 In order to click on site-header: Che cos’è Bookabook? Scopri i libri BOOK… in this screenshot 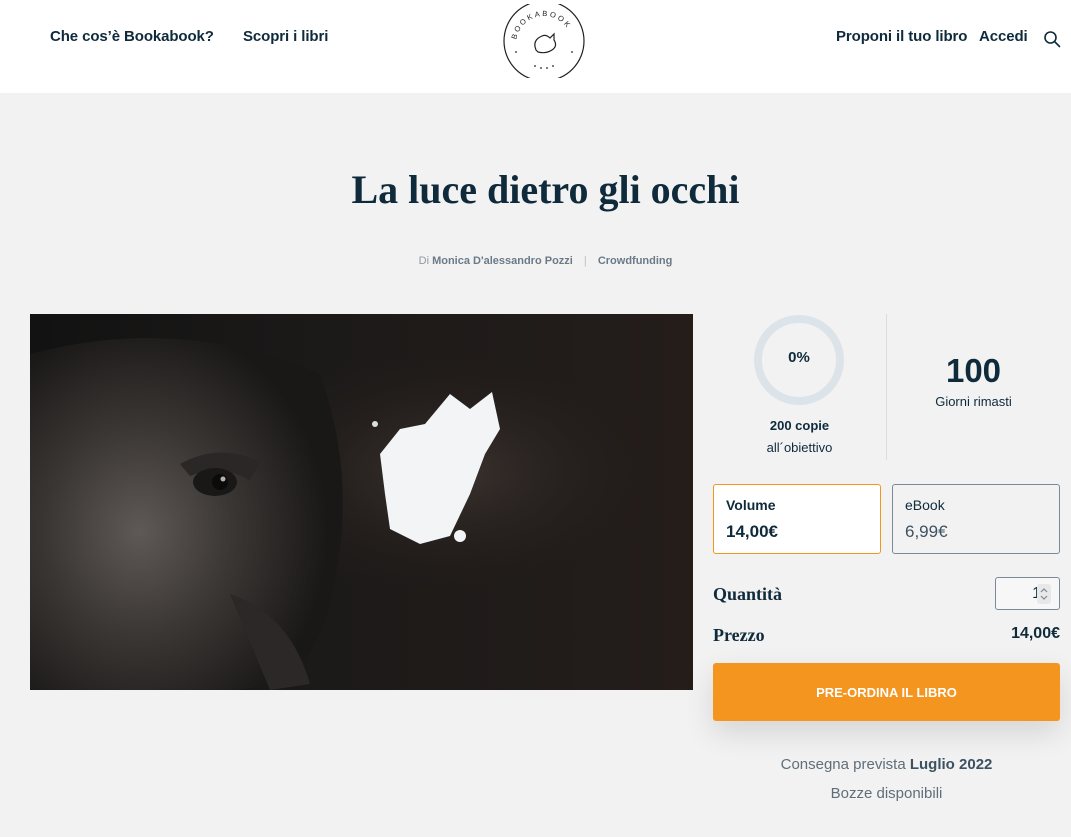, I will do `click(535, 46)`.